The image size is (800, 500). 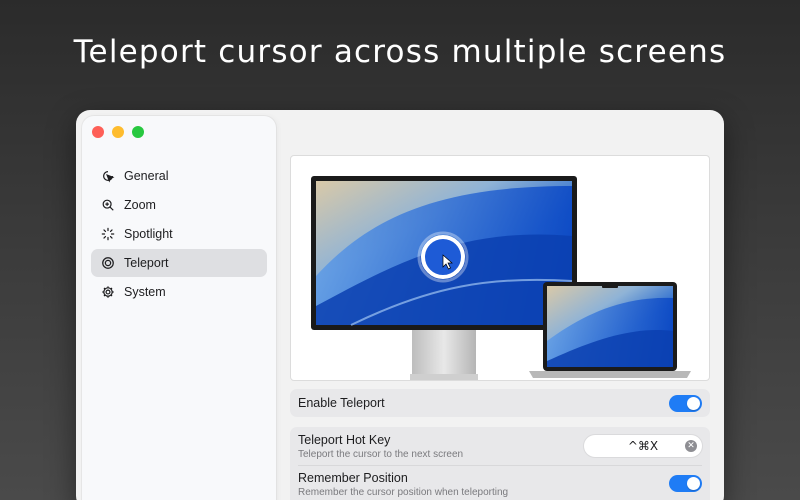 What do you see at coordinates (108, 205) in the screenshot?
I see `magnifier-plus-icon` at bounding box center [108, 205].